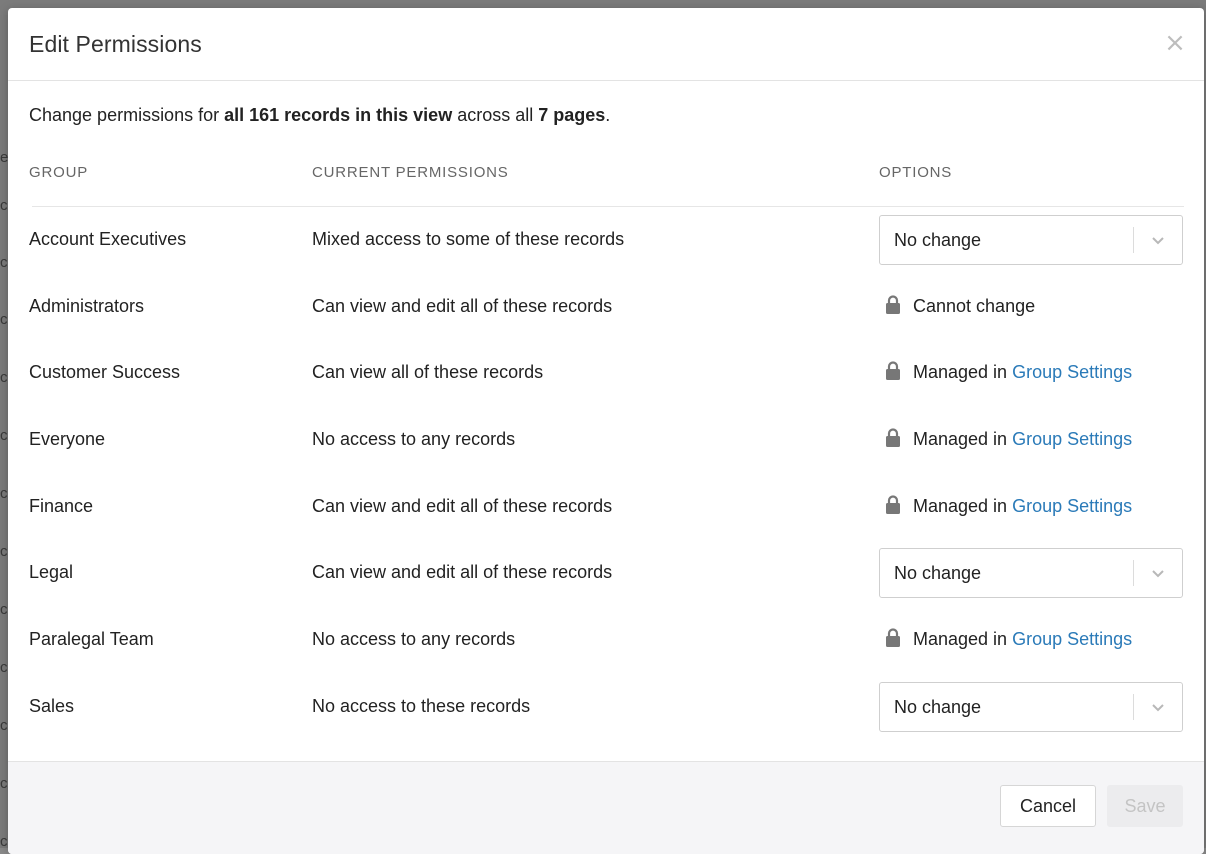  I want to click on summary-middle: across all, so click(495, 115).